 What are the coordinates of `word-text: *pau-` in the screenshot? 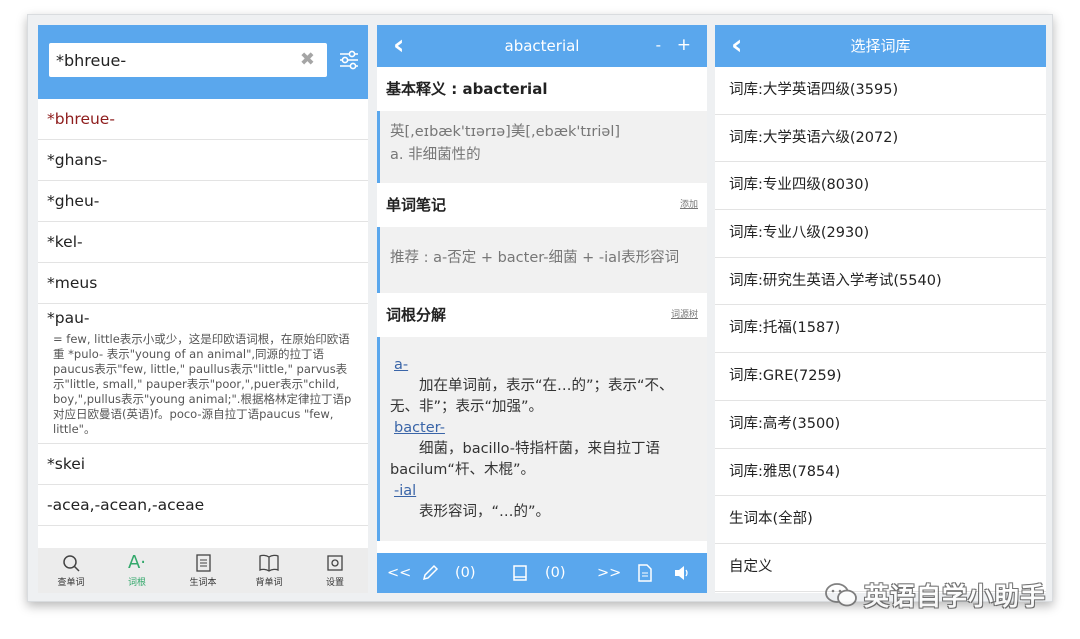 It's located at (68, 318).